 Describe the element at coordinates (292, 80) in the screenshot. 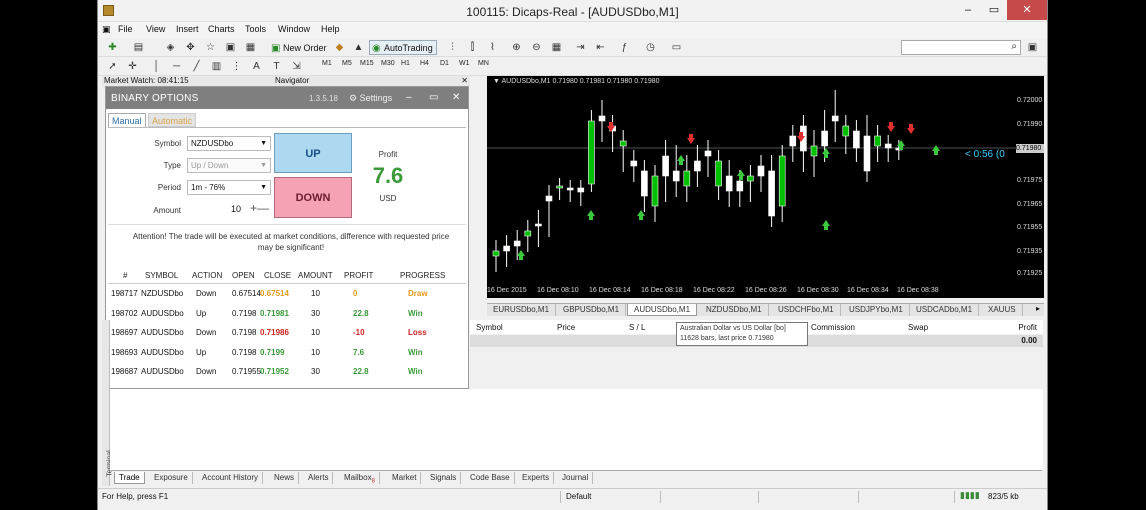

I see `navigator-label: Navigator` at that location.